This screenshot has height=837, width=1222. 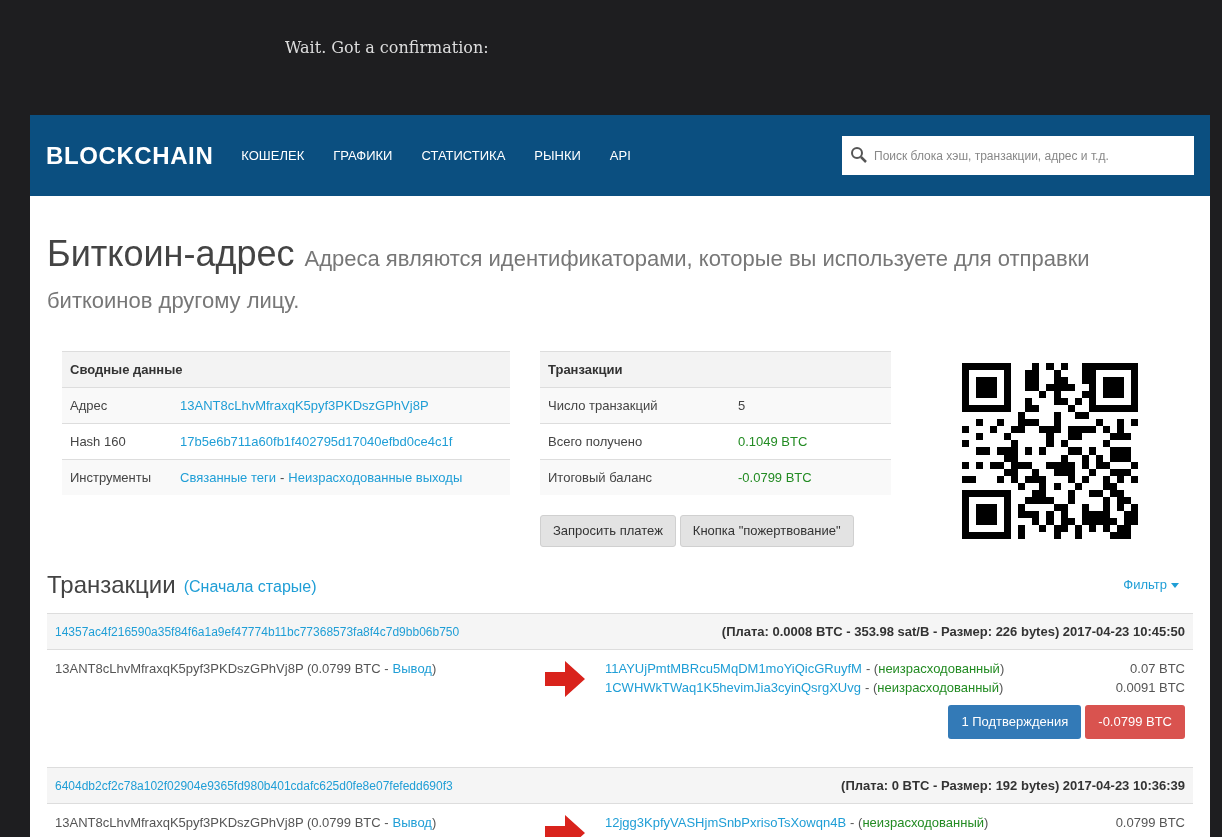 I want to click on sort-link: (Сначала старые), so click(x=250, y=587).